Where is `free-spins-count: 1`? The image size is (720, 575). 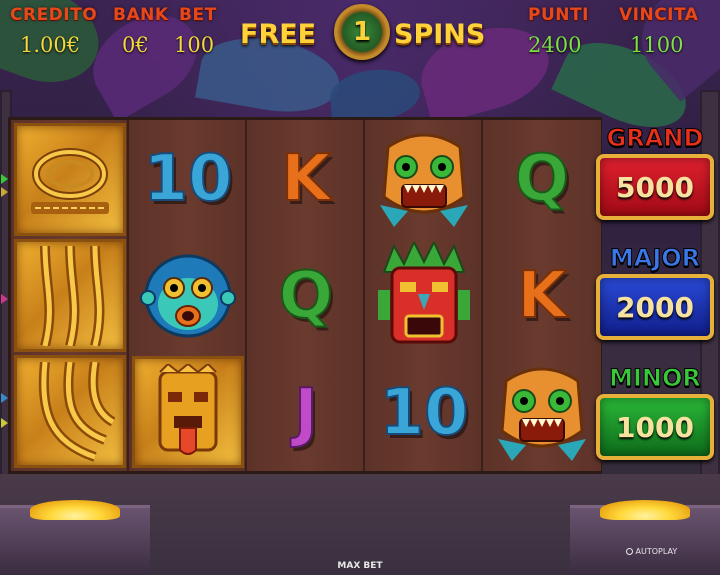 free-spins-count: 1 is located at coordinates (362, 32).